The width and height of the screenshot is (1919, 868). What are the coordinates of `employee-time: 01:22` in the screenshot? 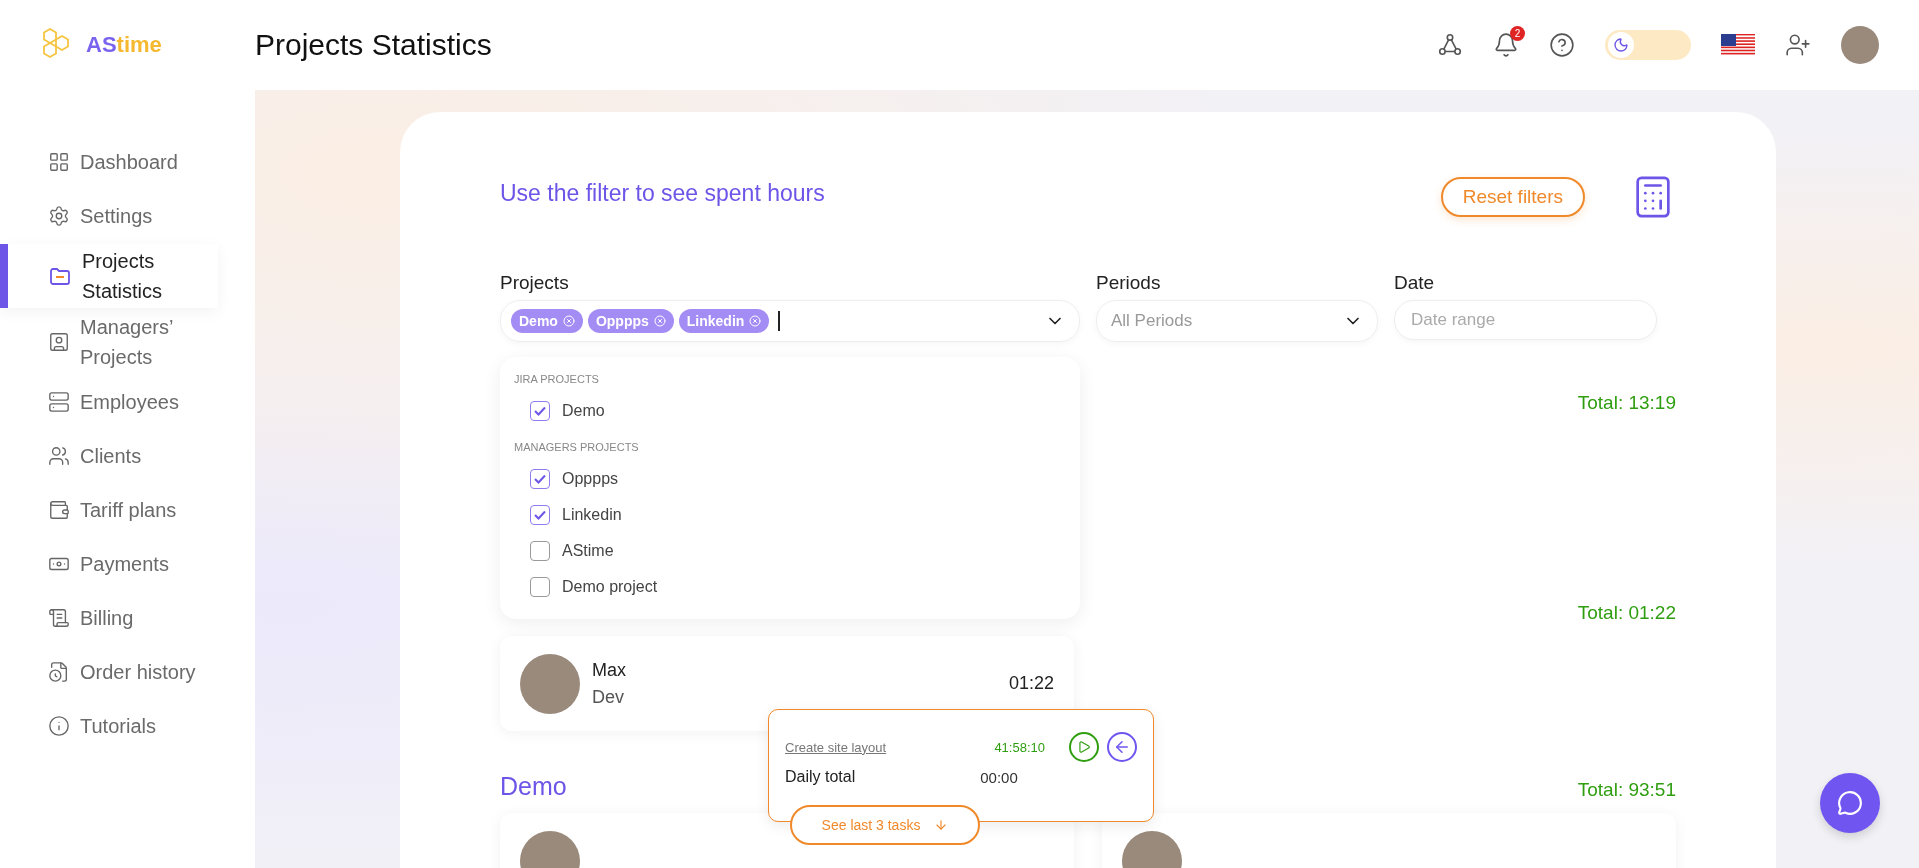 It's located at (1031, 683).